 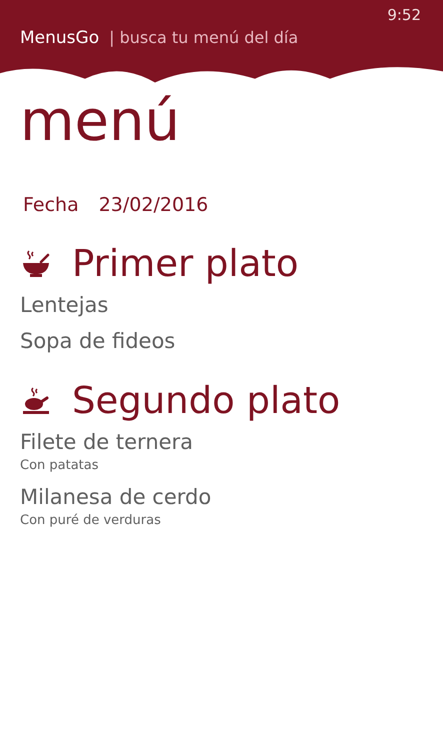 I want to click on date-label: Fecha, so click(x=51, y=205).